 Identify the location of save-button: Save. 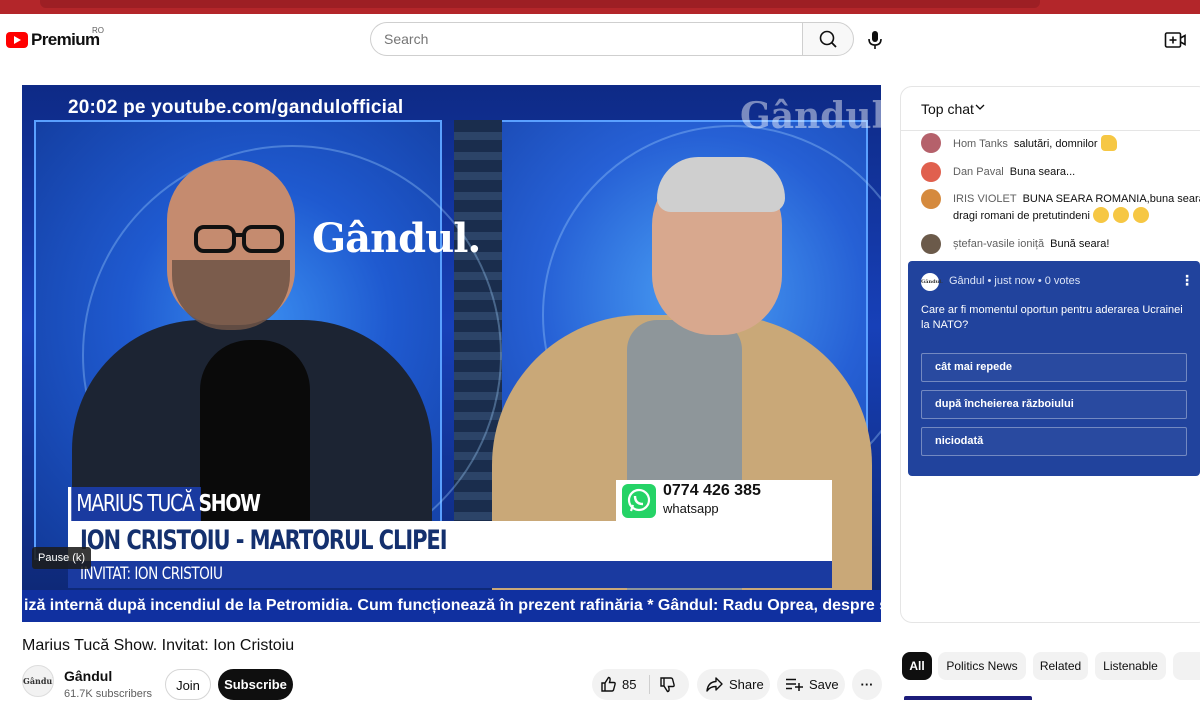
(811, 684).